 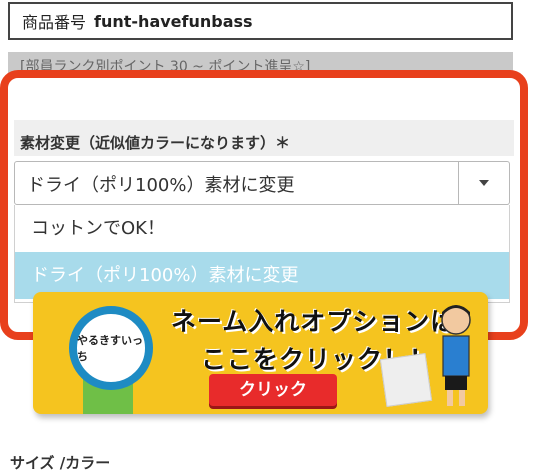 What do you see at coordinates (273, 390) in the screenshot?
I see `click-button: クリック` at bounding box center [273, 390].